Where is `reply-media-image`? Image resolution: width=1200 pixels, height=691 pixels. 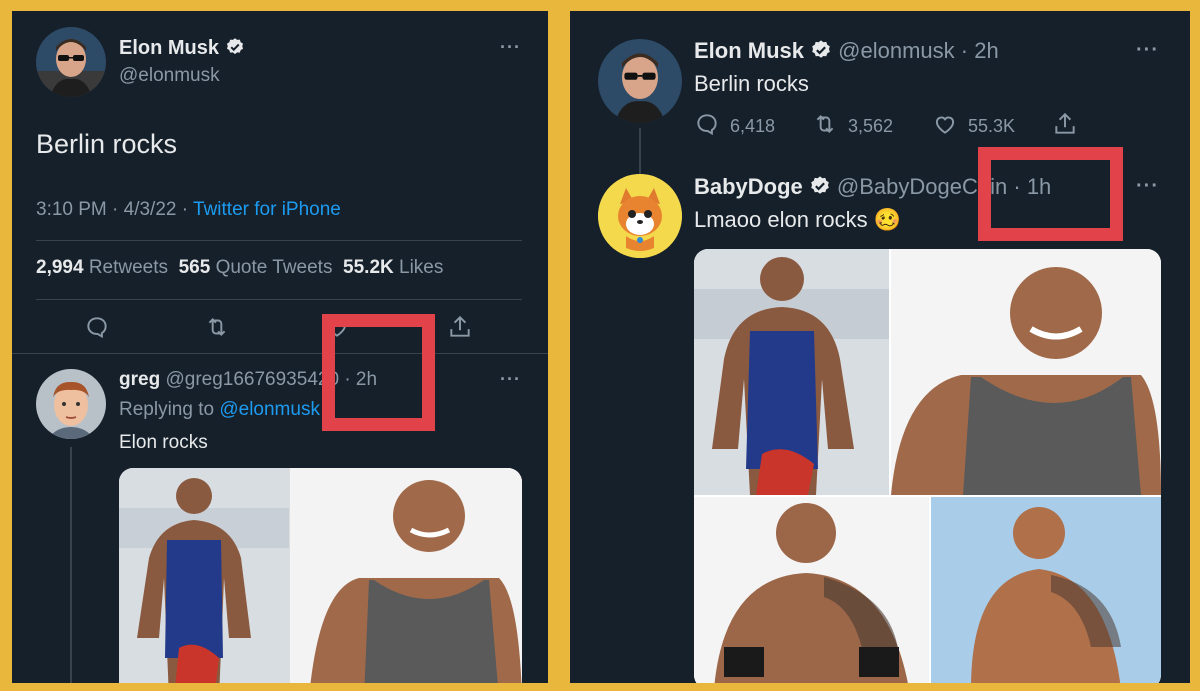 reply-media-image is located at coordinates (320, 575).